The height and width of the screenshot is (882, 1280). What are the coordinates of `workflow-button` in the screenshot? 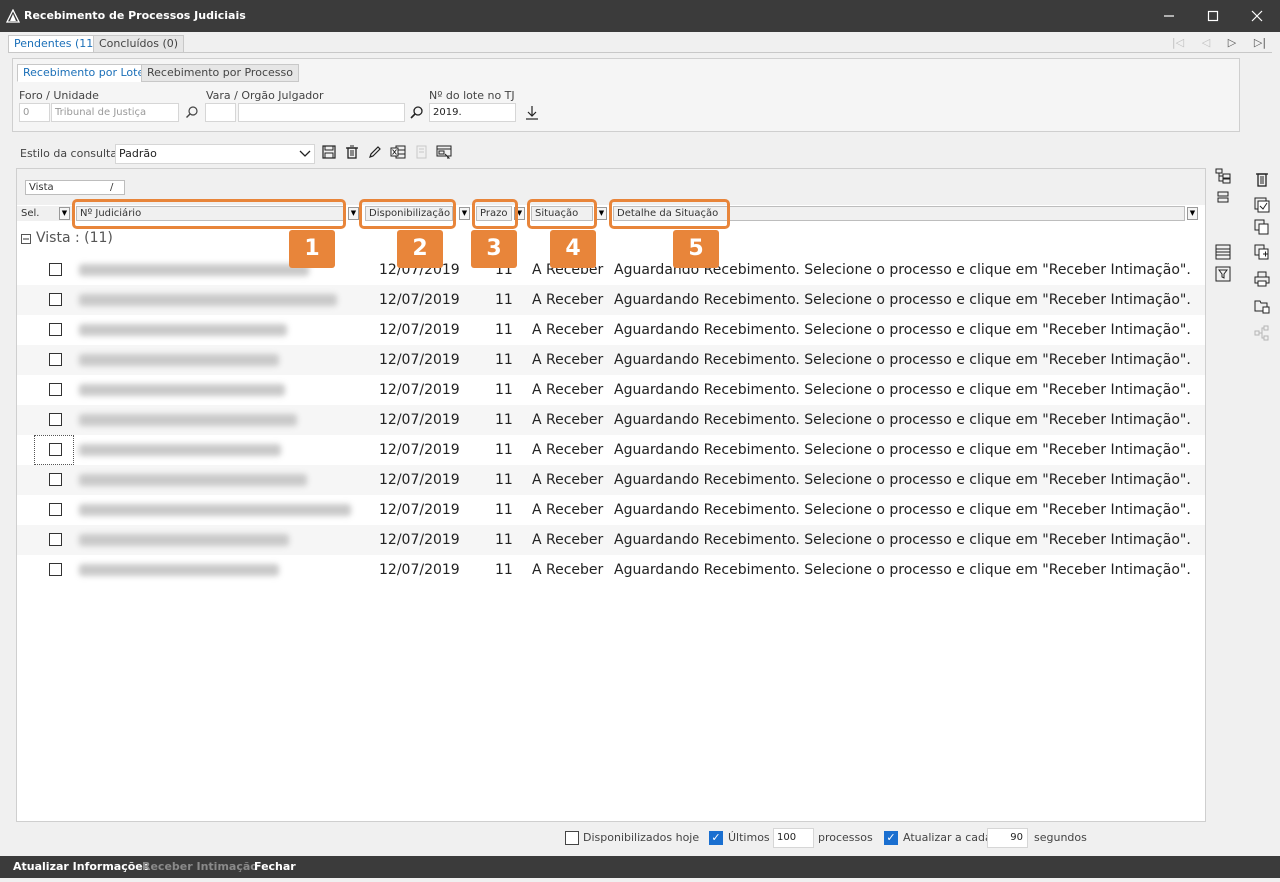 It's located at (1262, 334).